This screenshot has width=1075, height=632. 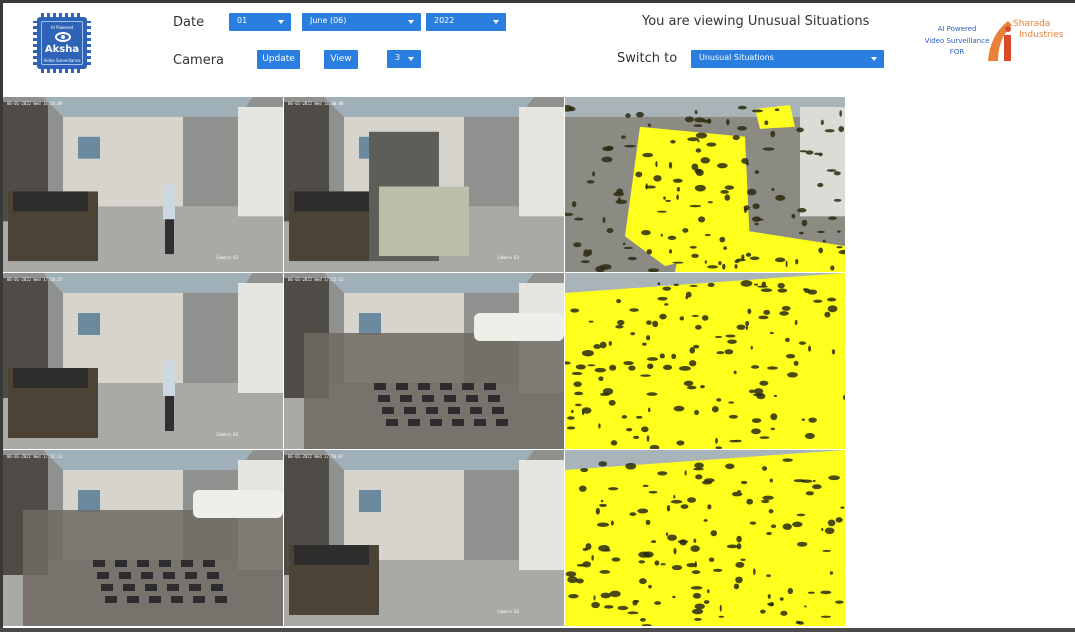 I want to click on window-bottom-border, so click(x=537, y=630).